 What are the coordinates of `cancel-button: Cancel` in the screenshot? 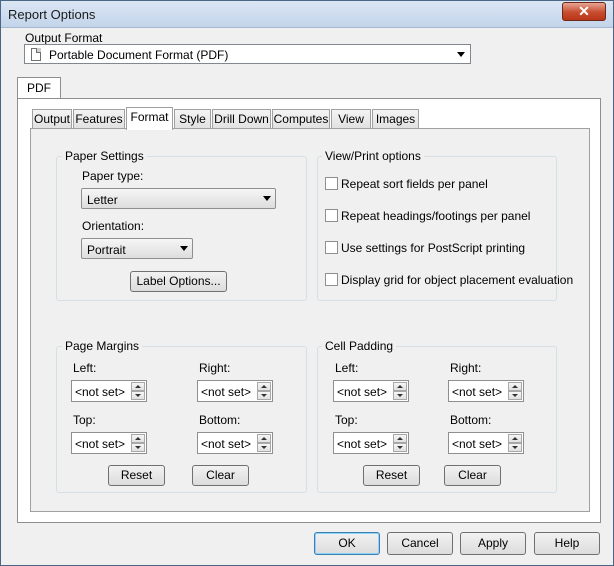 It's located at (420, 543).